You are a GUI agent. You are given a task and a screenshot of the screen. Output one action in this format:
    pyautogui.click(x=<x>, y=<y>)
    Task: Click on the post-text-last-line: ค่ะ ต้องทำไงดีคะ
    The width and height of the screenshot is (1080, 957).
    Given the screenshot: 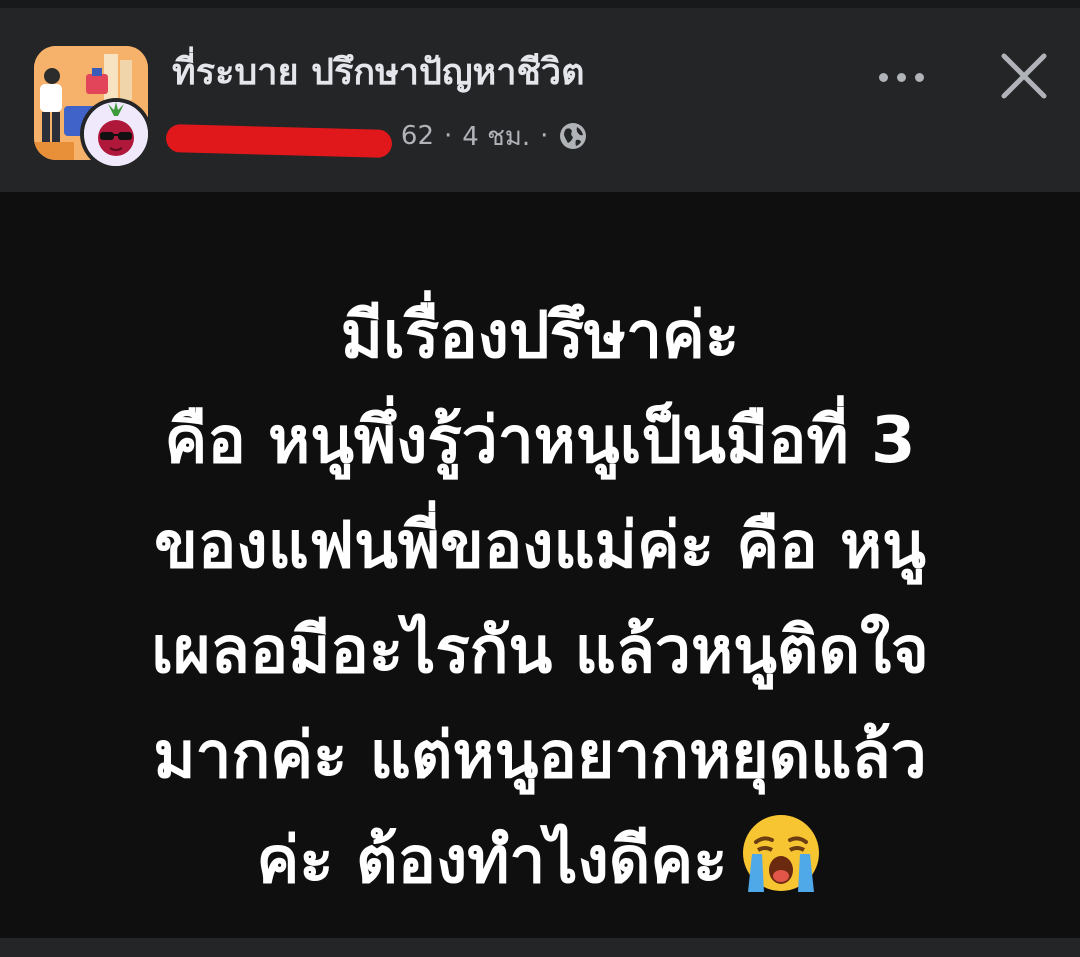 What is the action you would take?
    pyautogui.click(x=540, y=861)
    